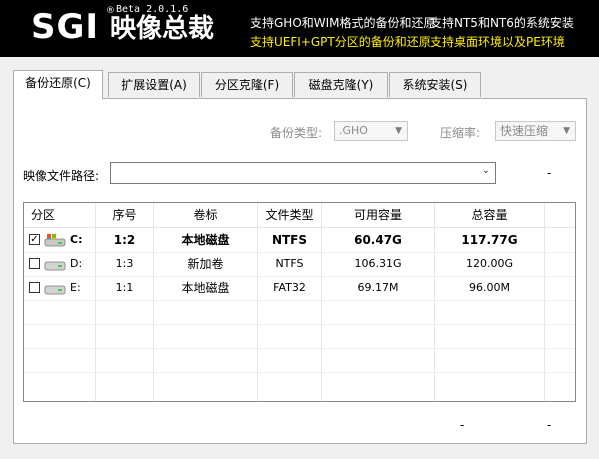  What do you see at coordinates (341, 84) in the screenshot?
I see `tab-disk-clone: 磁盘克隆(Y)` at bounding box center [341, 84].